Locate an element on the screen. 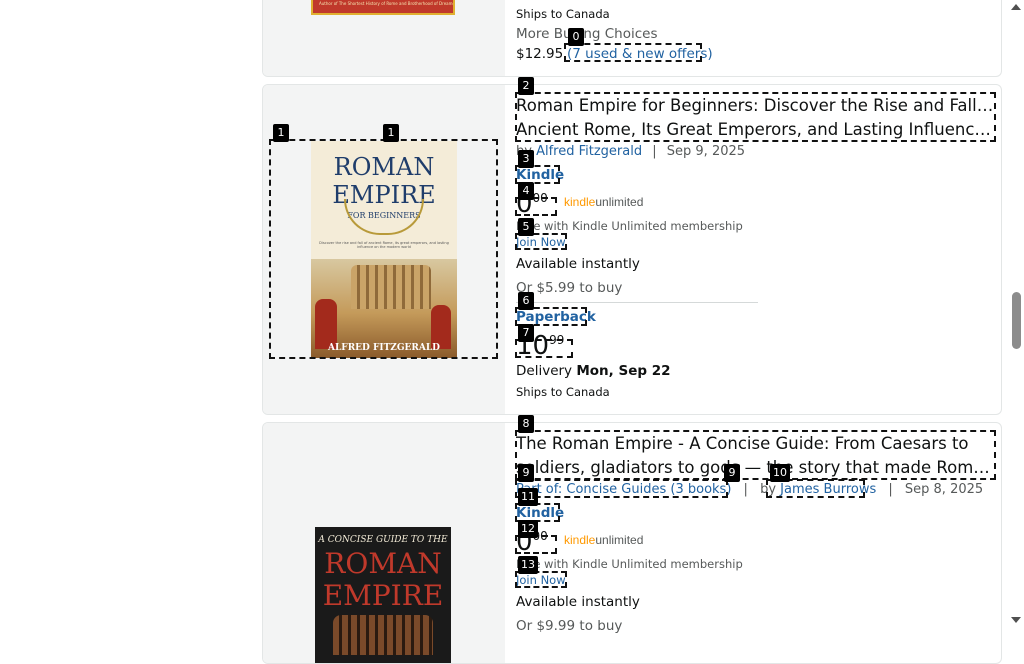  vertical-scrollbar is located at coordinates (1016, 314).